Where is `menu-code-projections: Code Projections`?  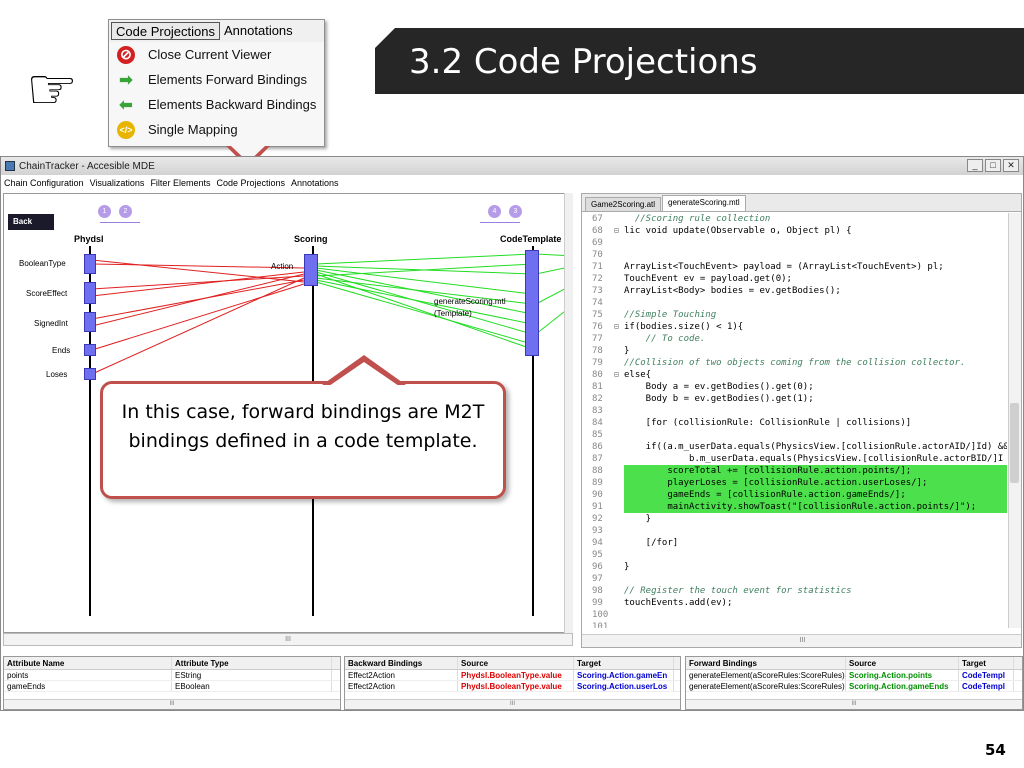
menu-code-projections: Code Projections is located at coordinates (250, 183).